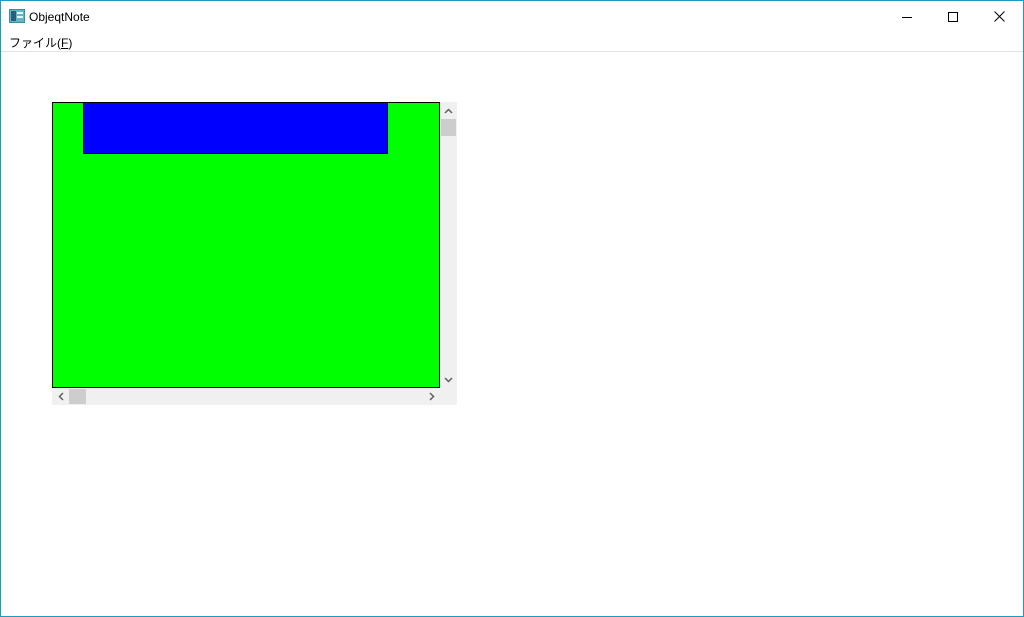  I want to click on minimize-button, so click(907, 16).